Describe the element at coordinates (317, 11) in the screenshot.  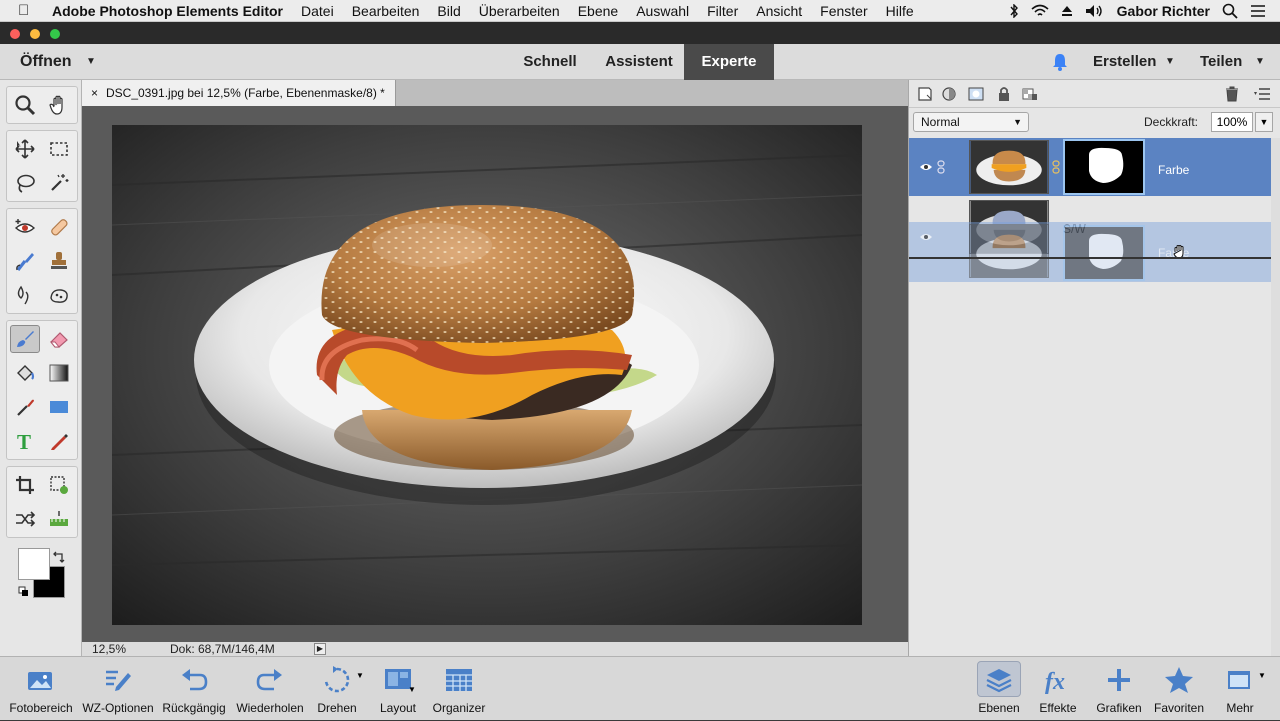
I see `menu-datei: Datei` at that location.